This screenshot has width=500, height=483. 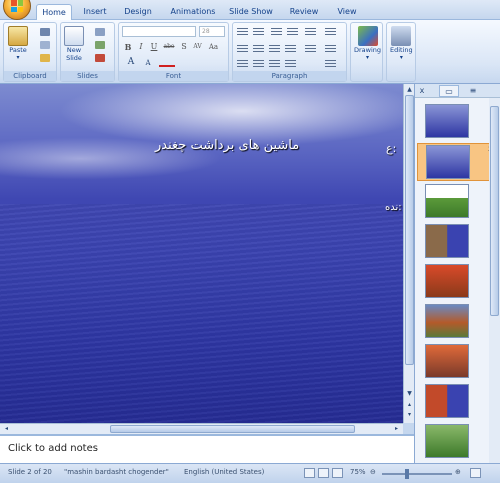 What do you see at coordinates (310, 49) in the screenshot?
I see `columns-icon` at bounding box center [310, 49].